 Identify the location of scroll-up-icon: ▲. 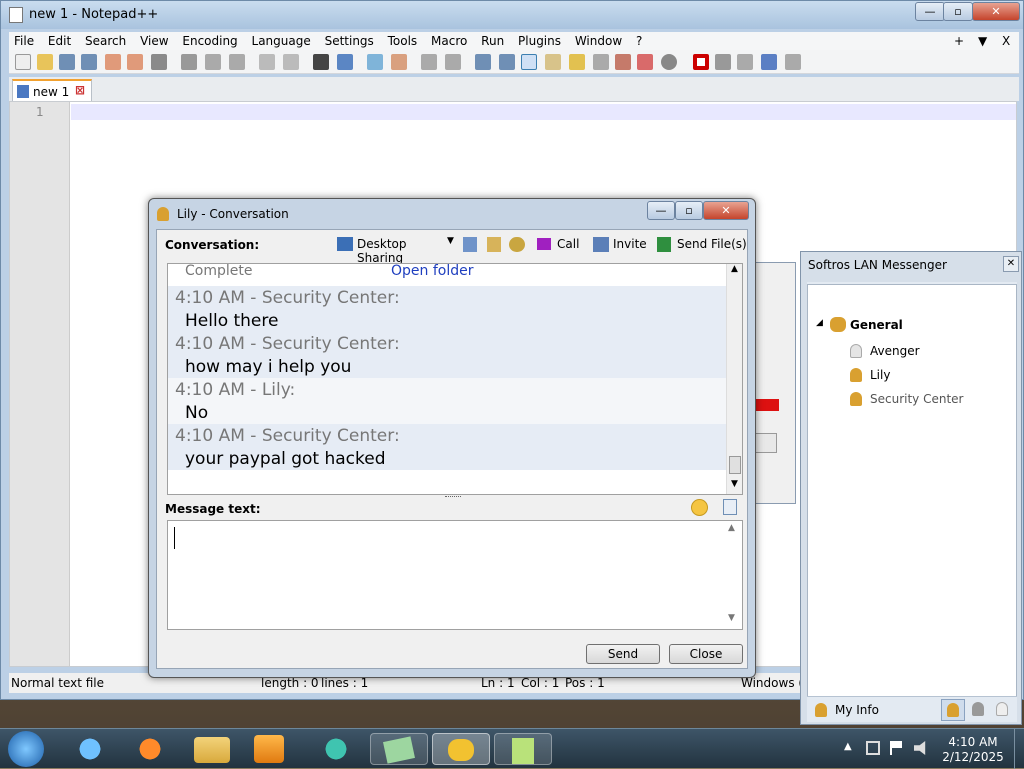
(734, 269).